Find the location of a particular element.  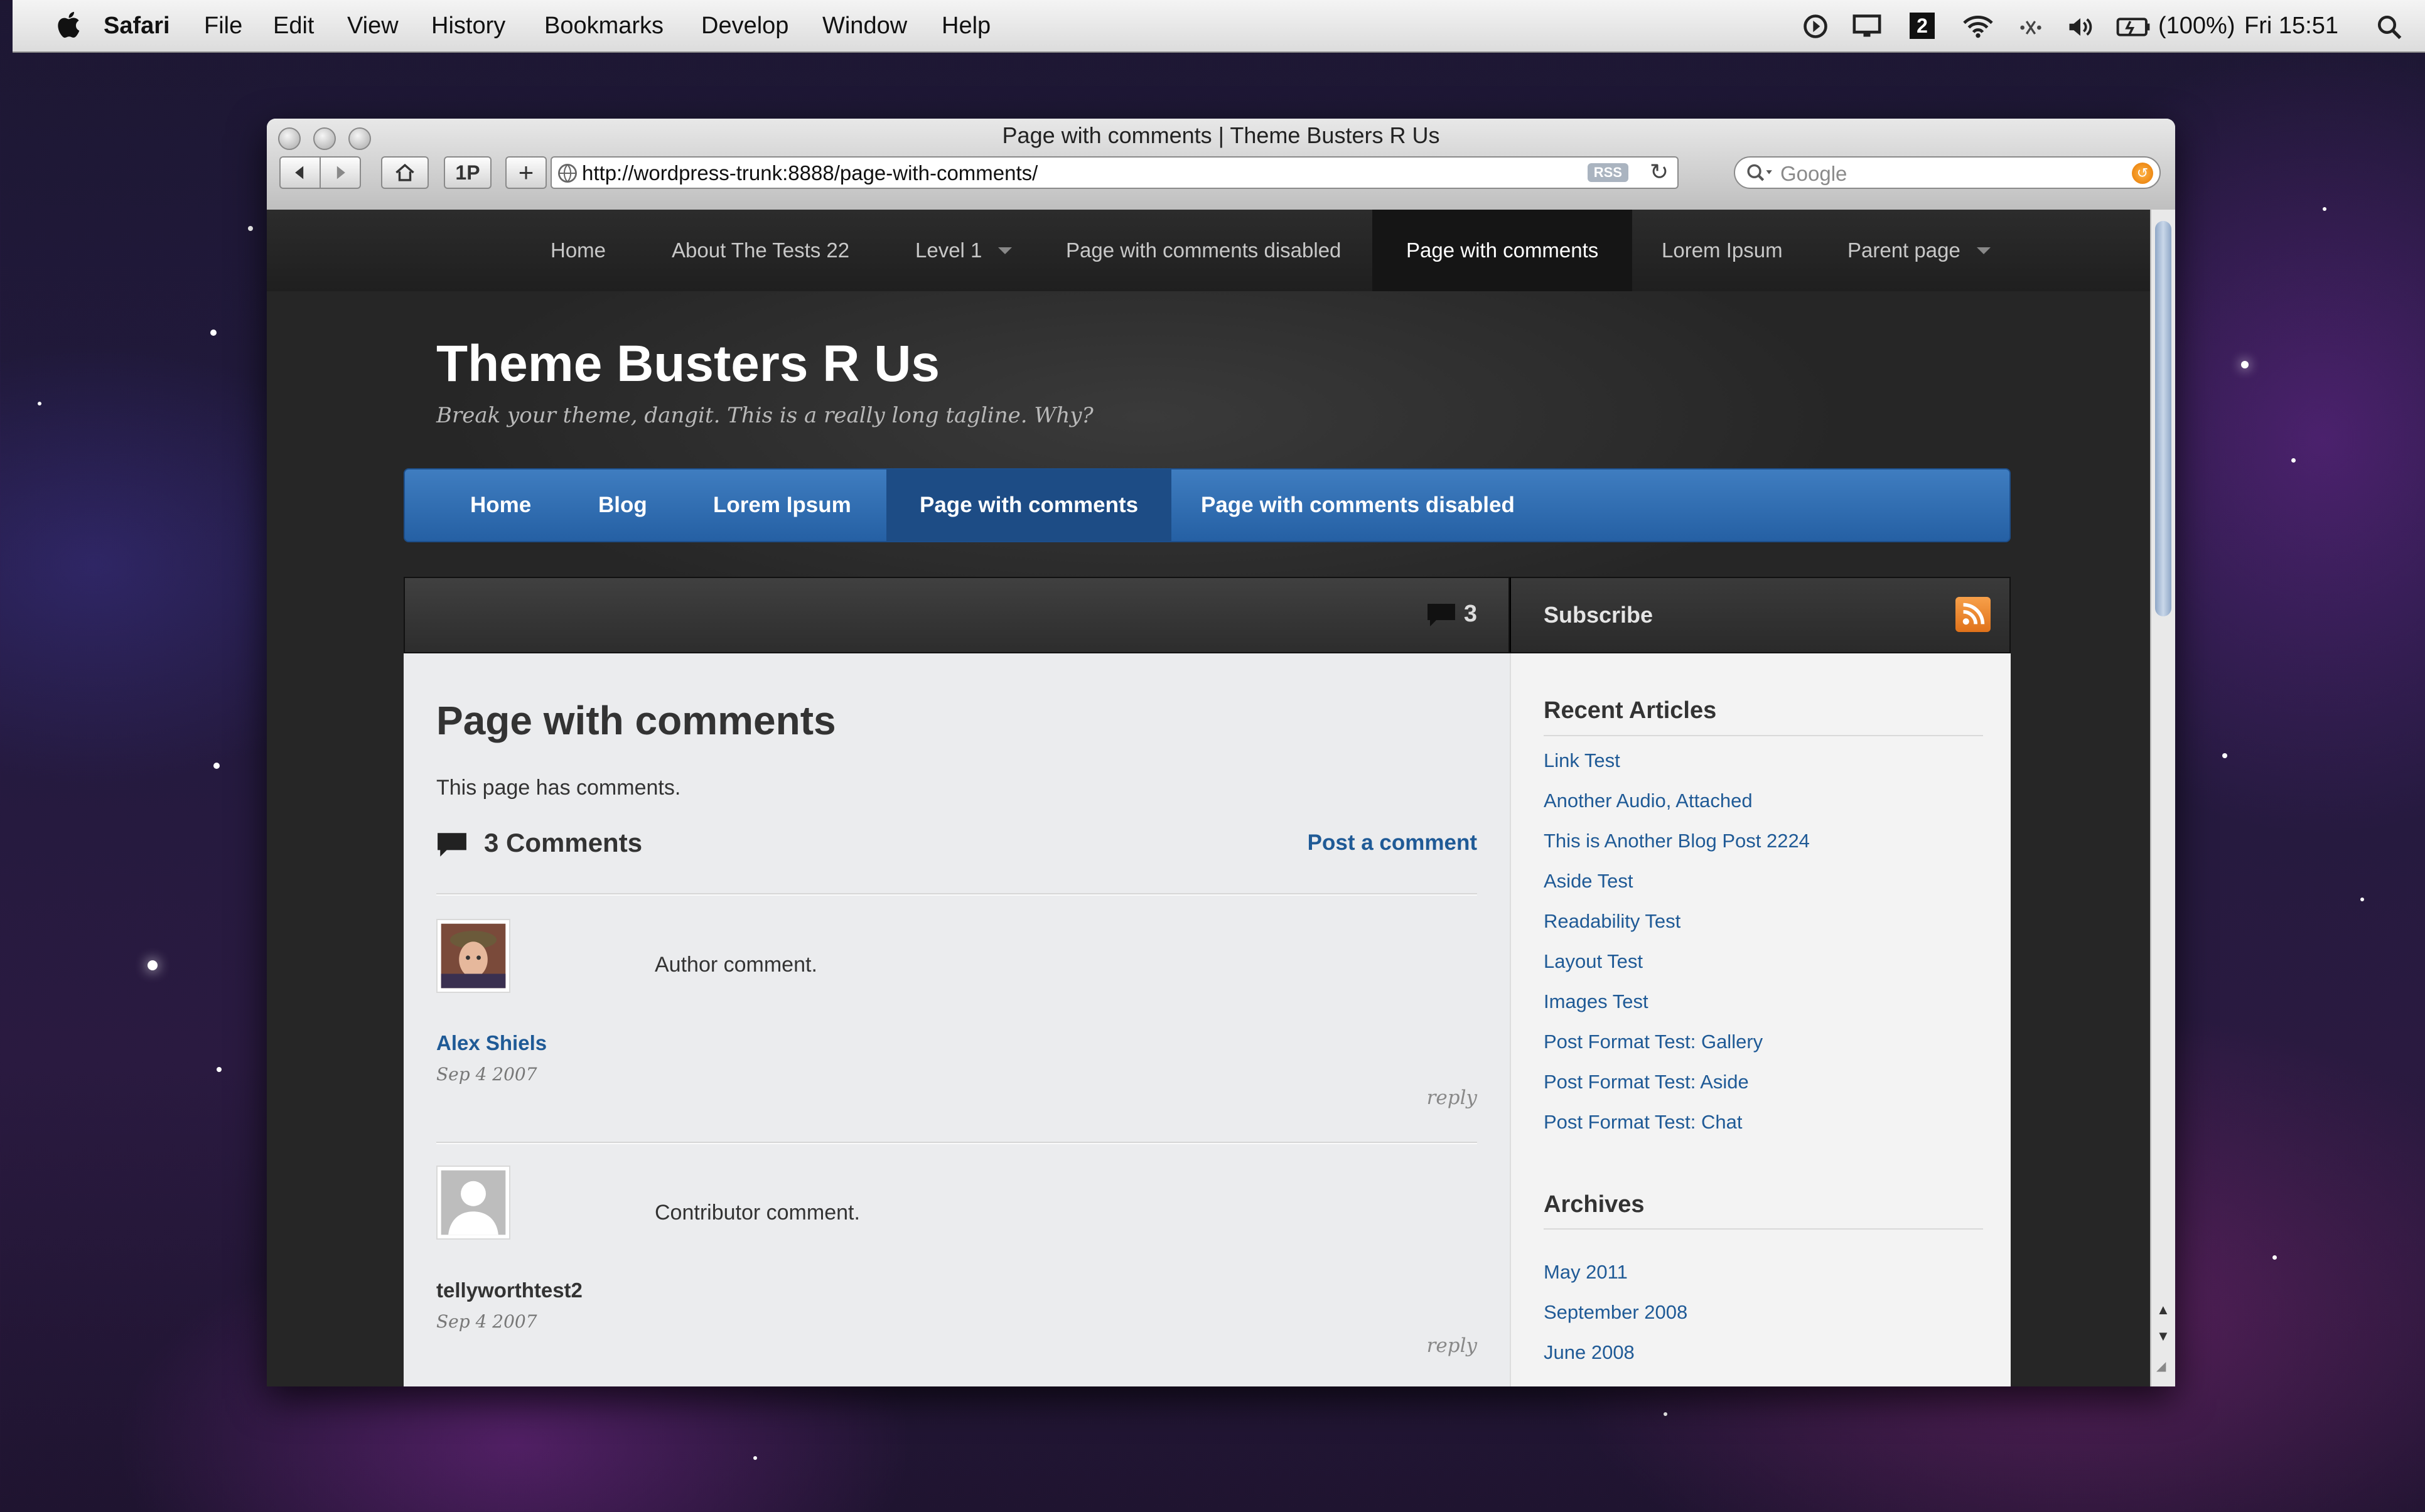

menu-history: History is located at coordinates (468, 26).